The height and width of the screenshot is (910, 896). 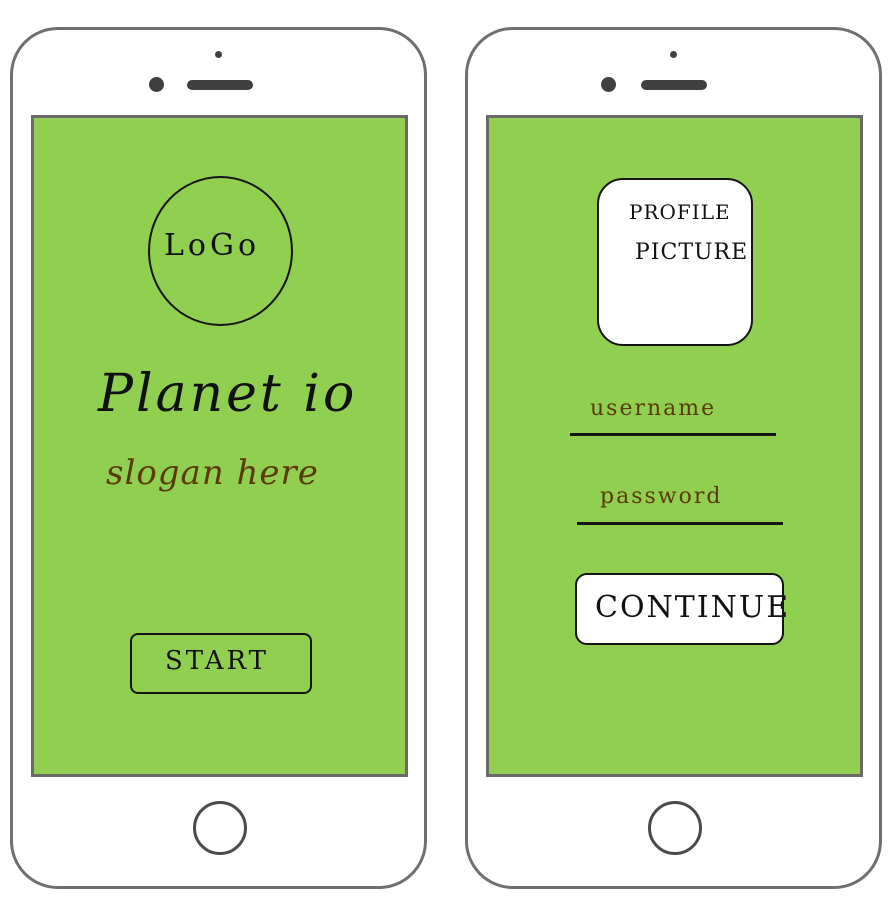 I want to click on logo-label: LoGo, so click(x=212, y=245).